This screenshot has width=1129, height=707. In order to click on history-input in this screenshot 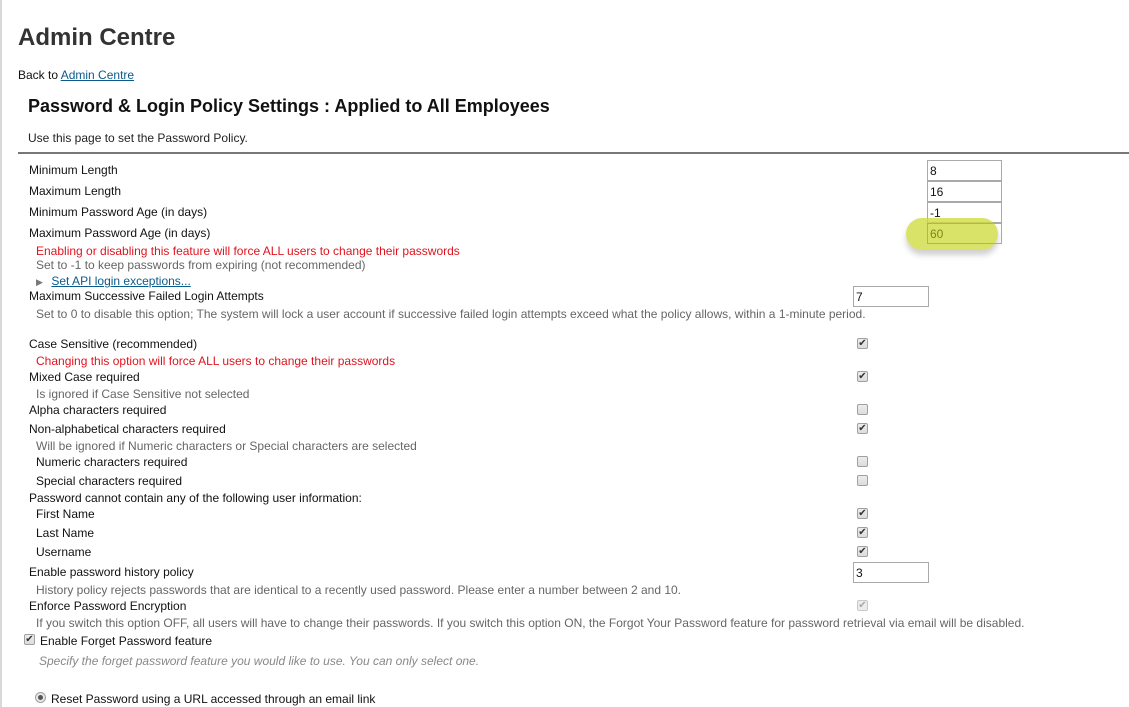, I will do `click(891, 572)`.